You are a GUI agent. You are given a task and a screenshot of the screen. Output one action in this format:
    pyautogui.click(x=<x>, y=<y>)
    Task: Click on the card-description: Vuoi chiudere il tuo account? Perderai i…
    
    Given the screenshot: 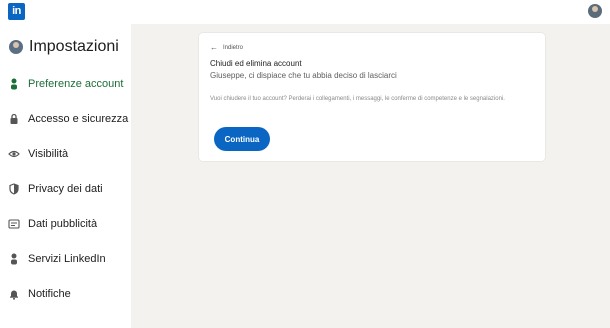 What is the action you would take?
    pyautogui.click(x=357, y=99)
    